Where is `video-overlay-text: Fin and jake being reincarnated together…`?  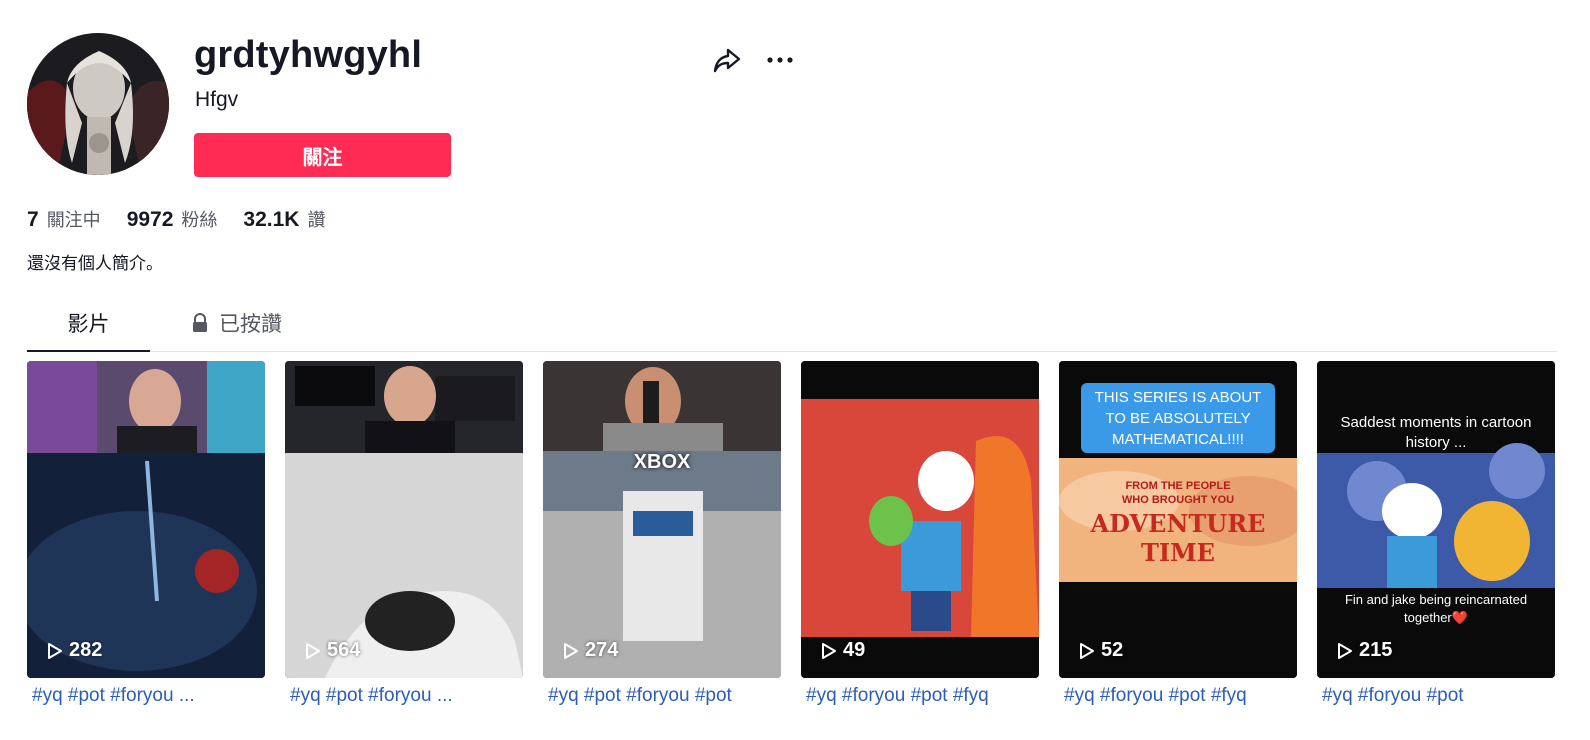
video-overlay-text: Fin and jake being reincarnated together… is located at coordinates (1436, 608).